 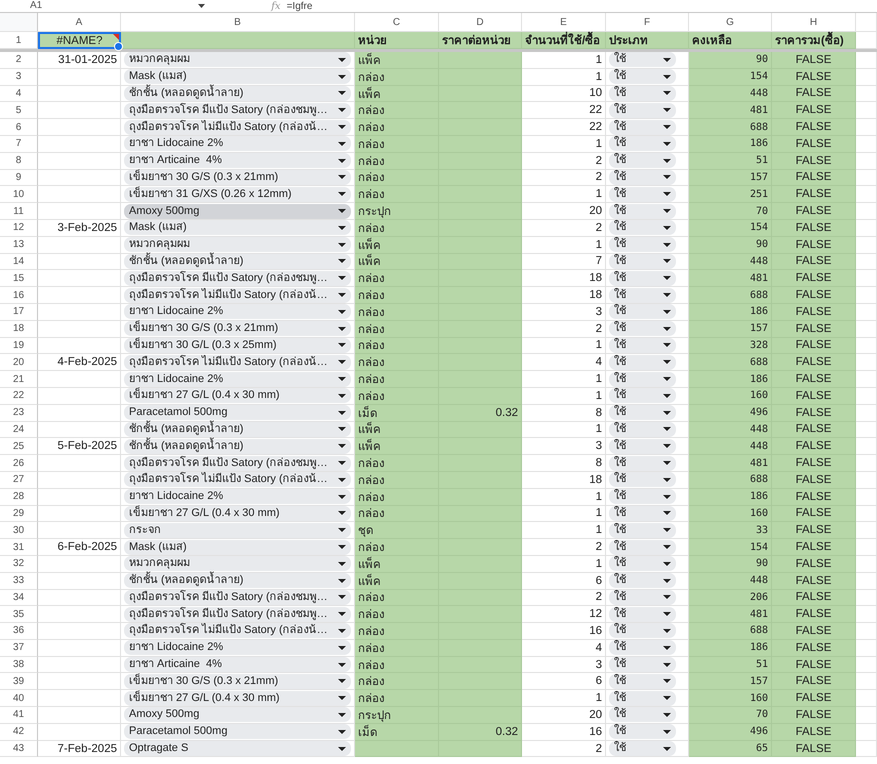 What do you see at coordinates (19, 127) in the screenshot?
I see `row-number: 6` at bounding box center [19, 127].